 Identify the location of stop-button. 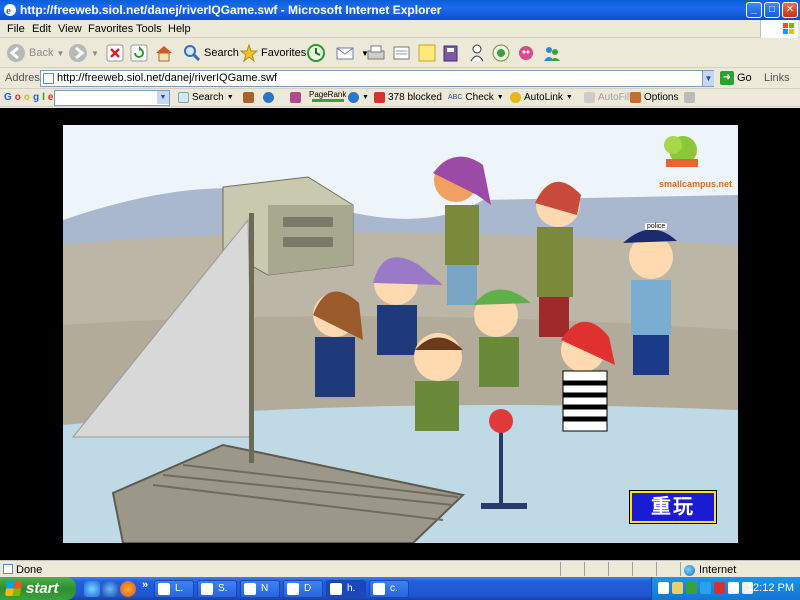
(115, 53).